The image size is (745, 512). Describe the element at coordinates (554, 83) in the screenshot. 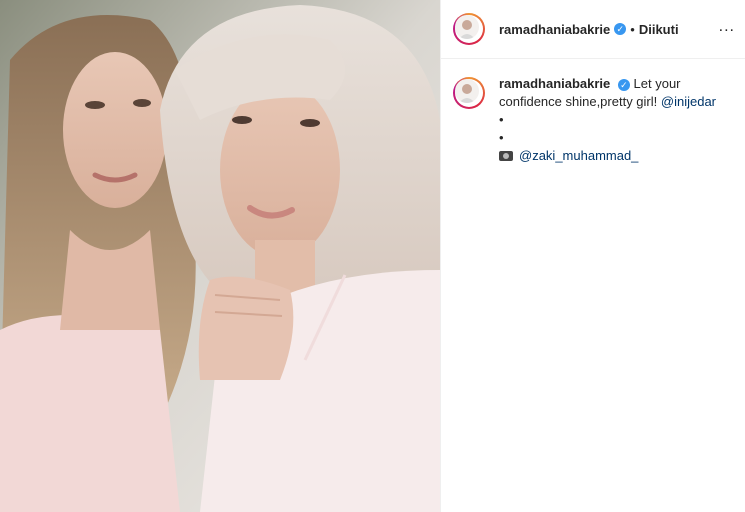

I see `caption-username-link: ramadhaniabakrie` at that location.